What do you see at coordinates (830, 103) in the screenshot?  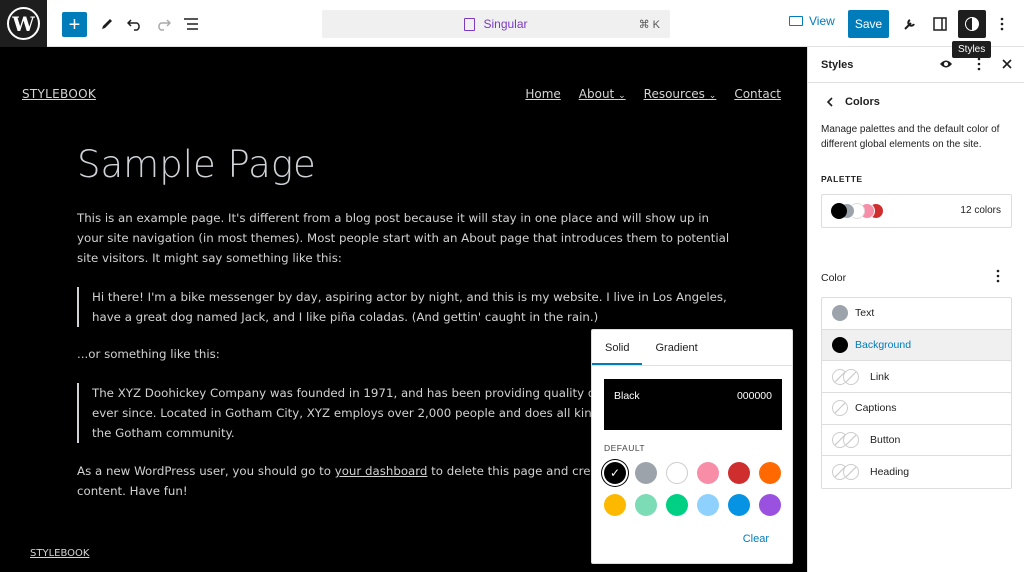 I see `back-button` at bounding box center [830, 103].